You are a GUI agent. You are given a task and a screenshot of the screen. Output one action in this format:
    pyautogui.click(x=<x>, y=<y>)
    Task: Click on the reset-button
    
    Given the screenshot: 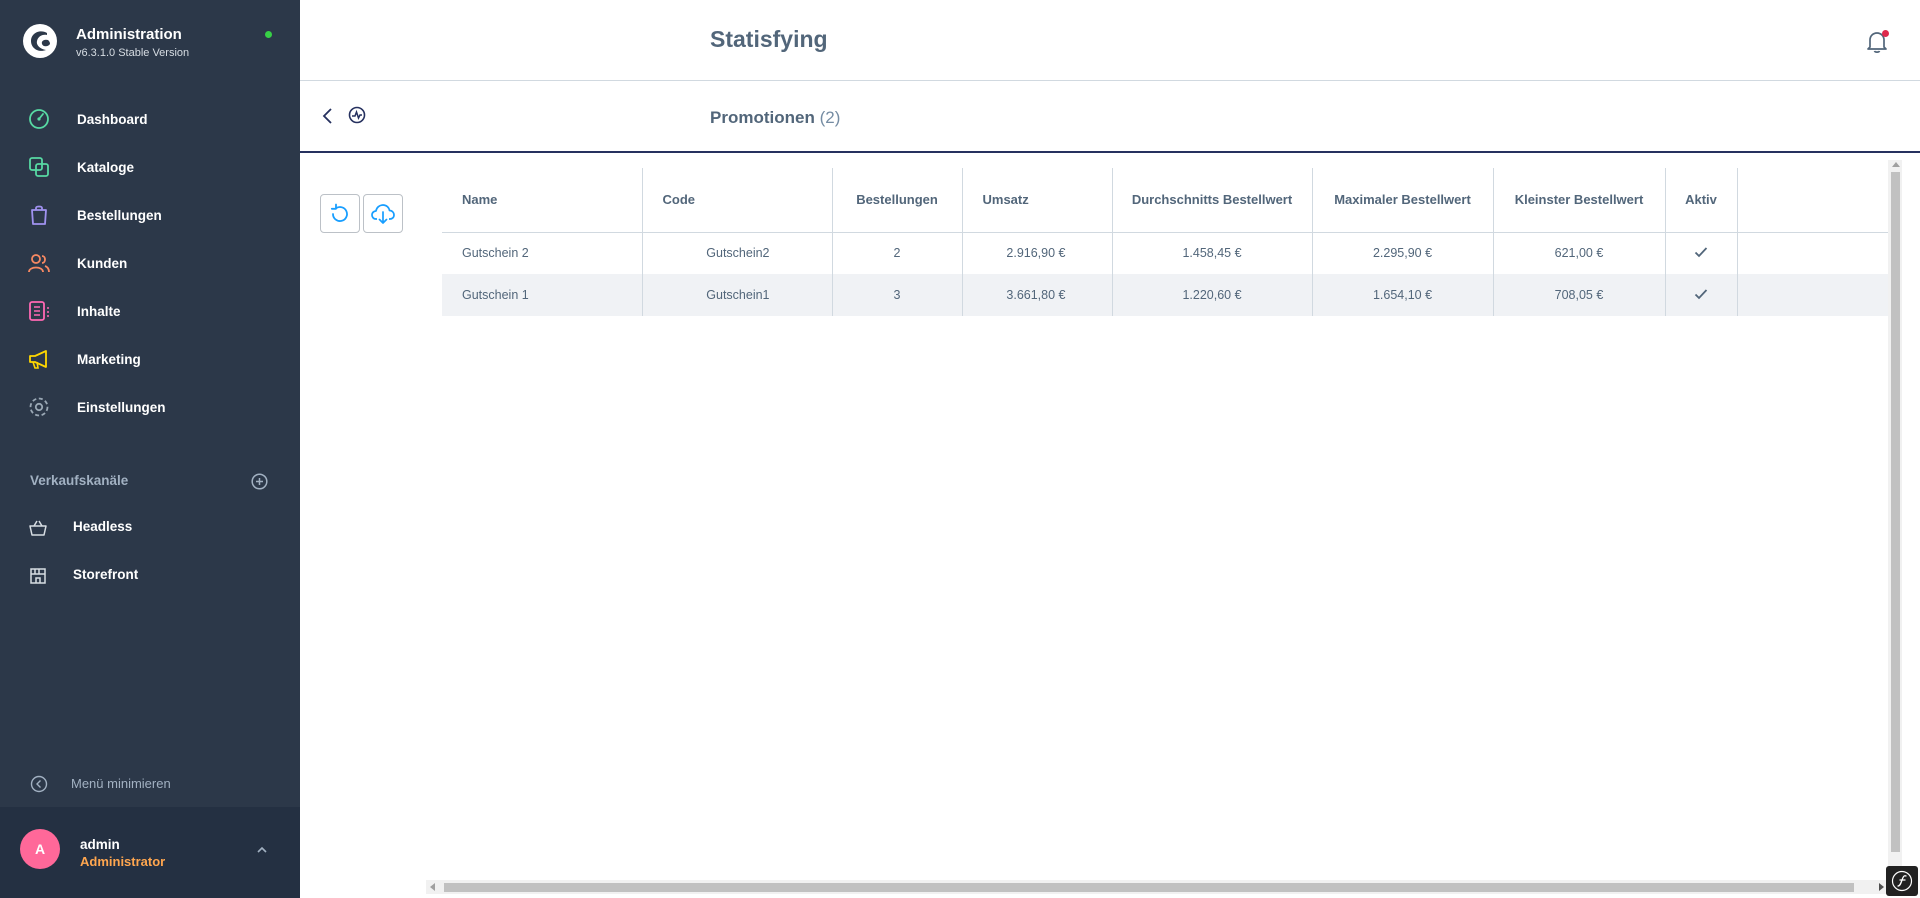 What is the action you would take?
    pyautogui.click(x=340, y=213)
    